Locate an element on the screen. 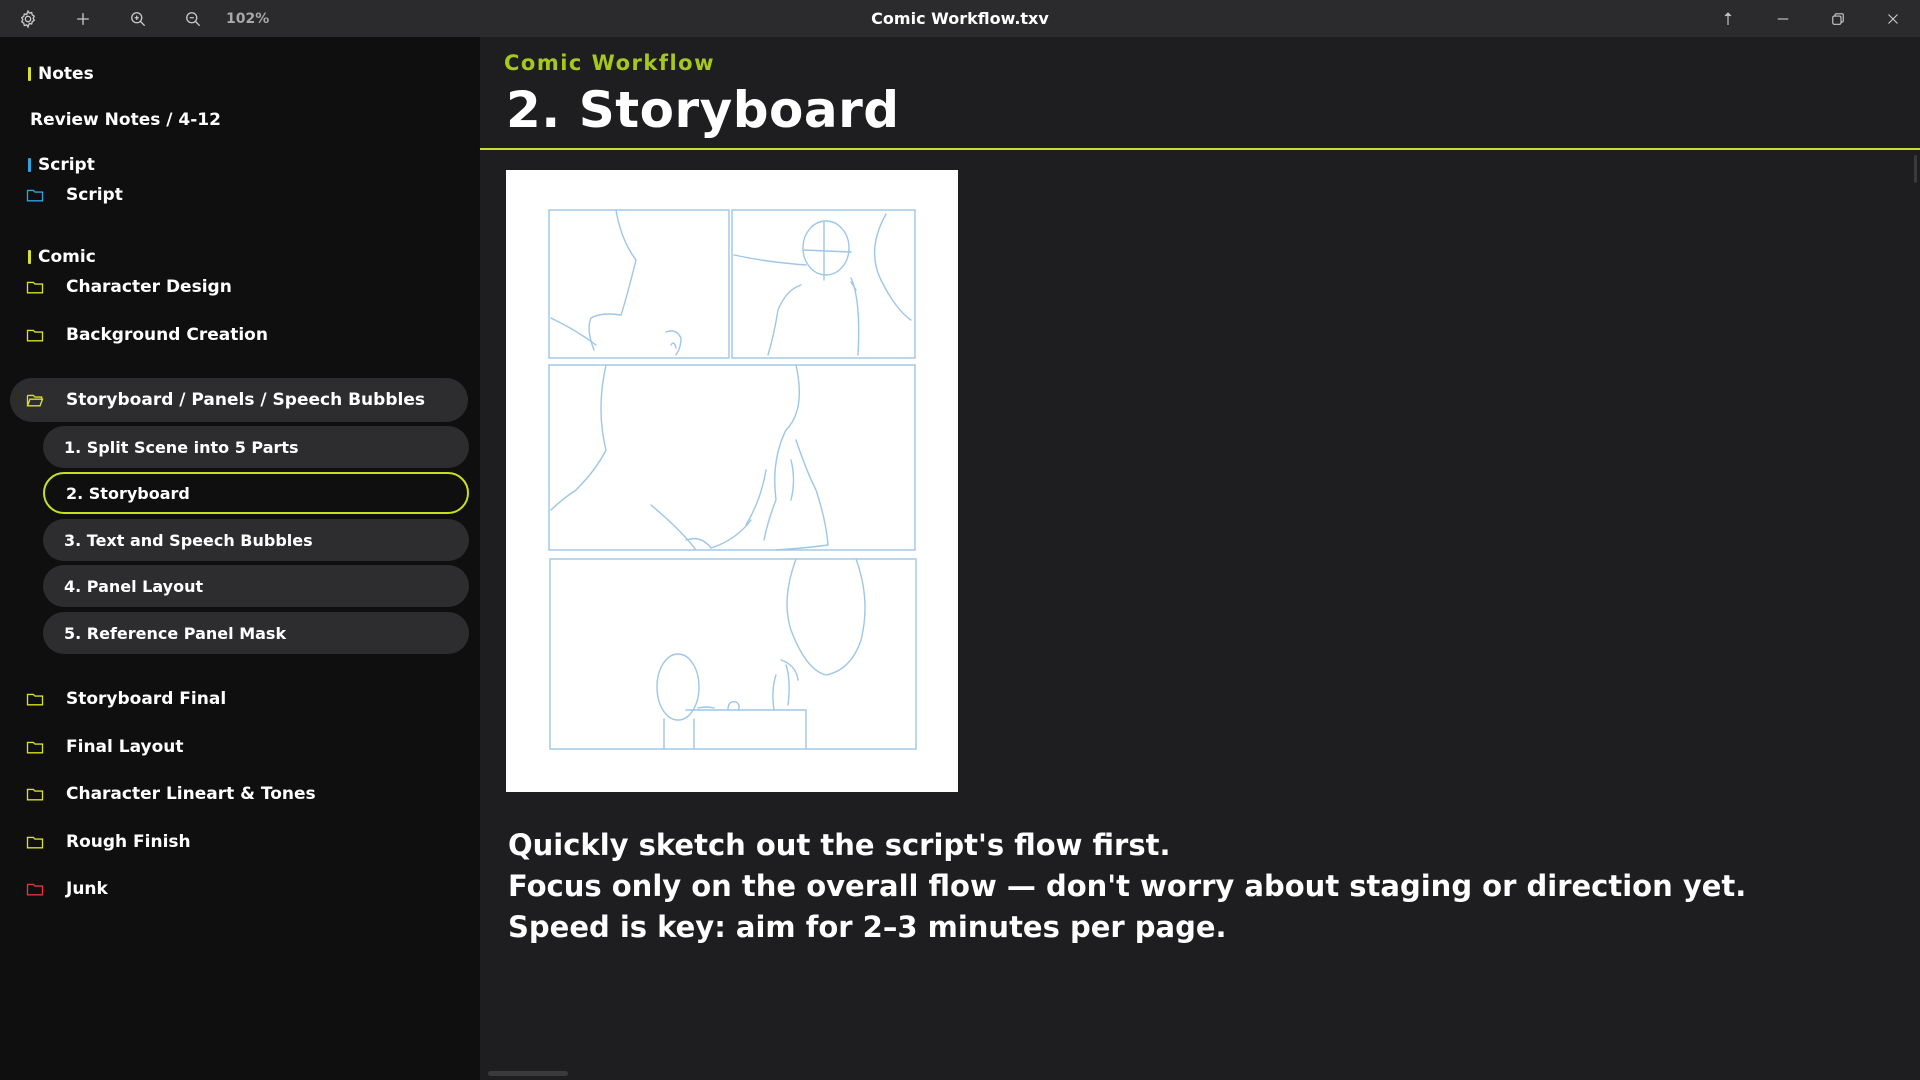 This screenshot has width=1920, height=1080. sidebar-item-storyboard-panels: Storyboard / Panels / Speech Bubbles is located at coordinates (239, 400).